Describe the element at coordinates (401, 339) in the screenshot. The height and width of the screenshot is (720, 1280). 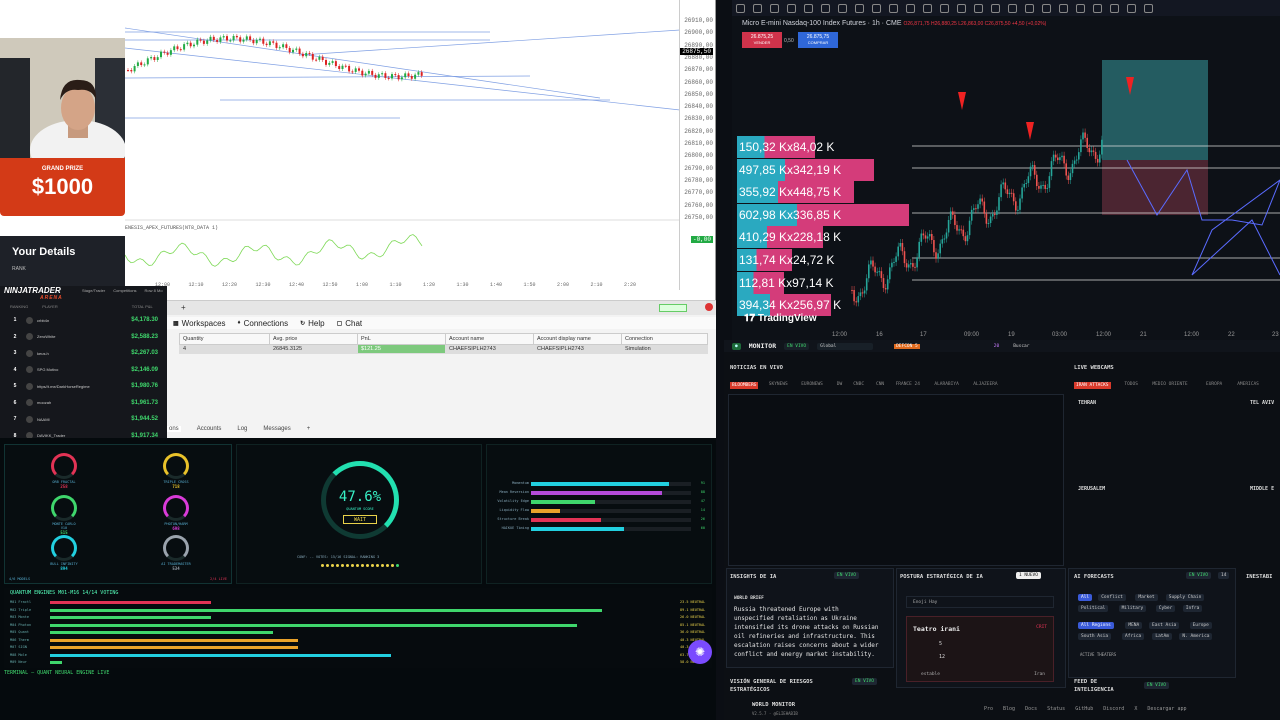
I see `col-pnl: PnL` at that location.